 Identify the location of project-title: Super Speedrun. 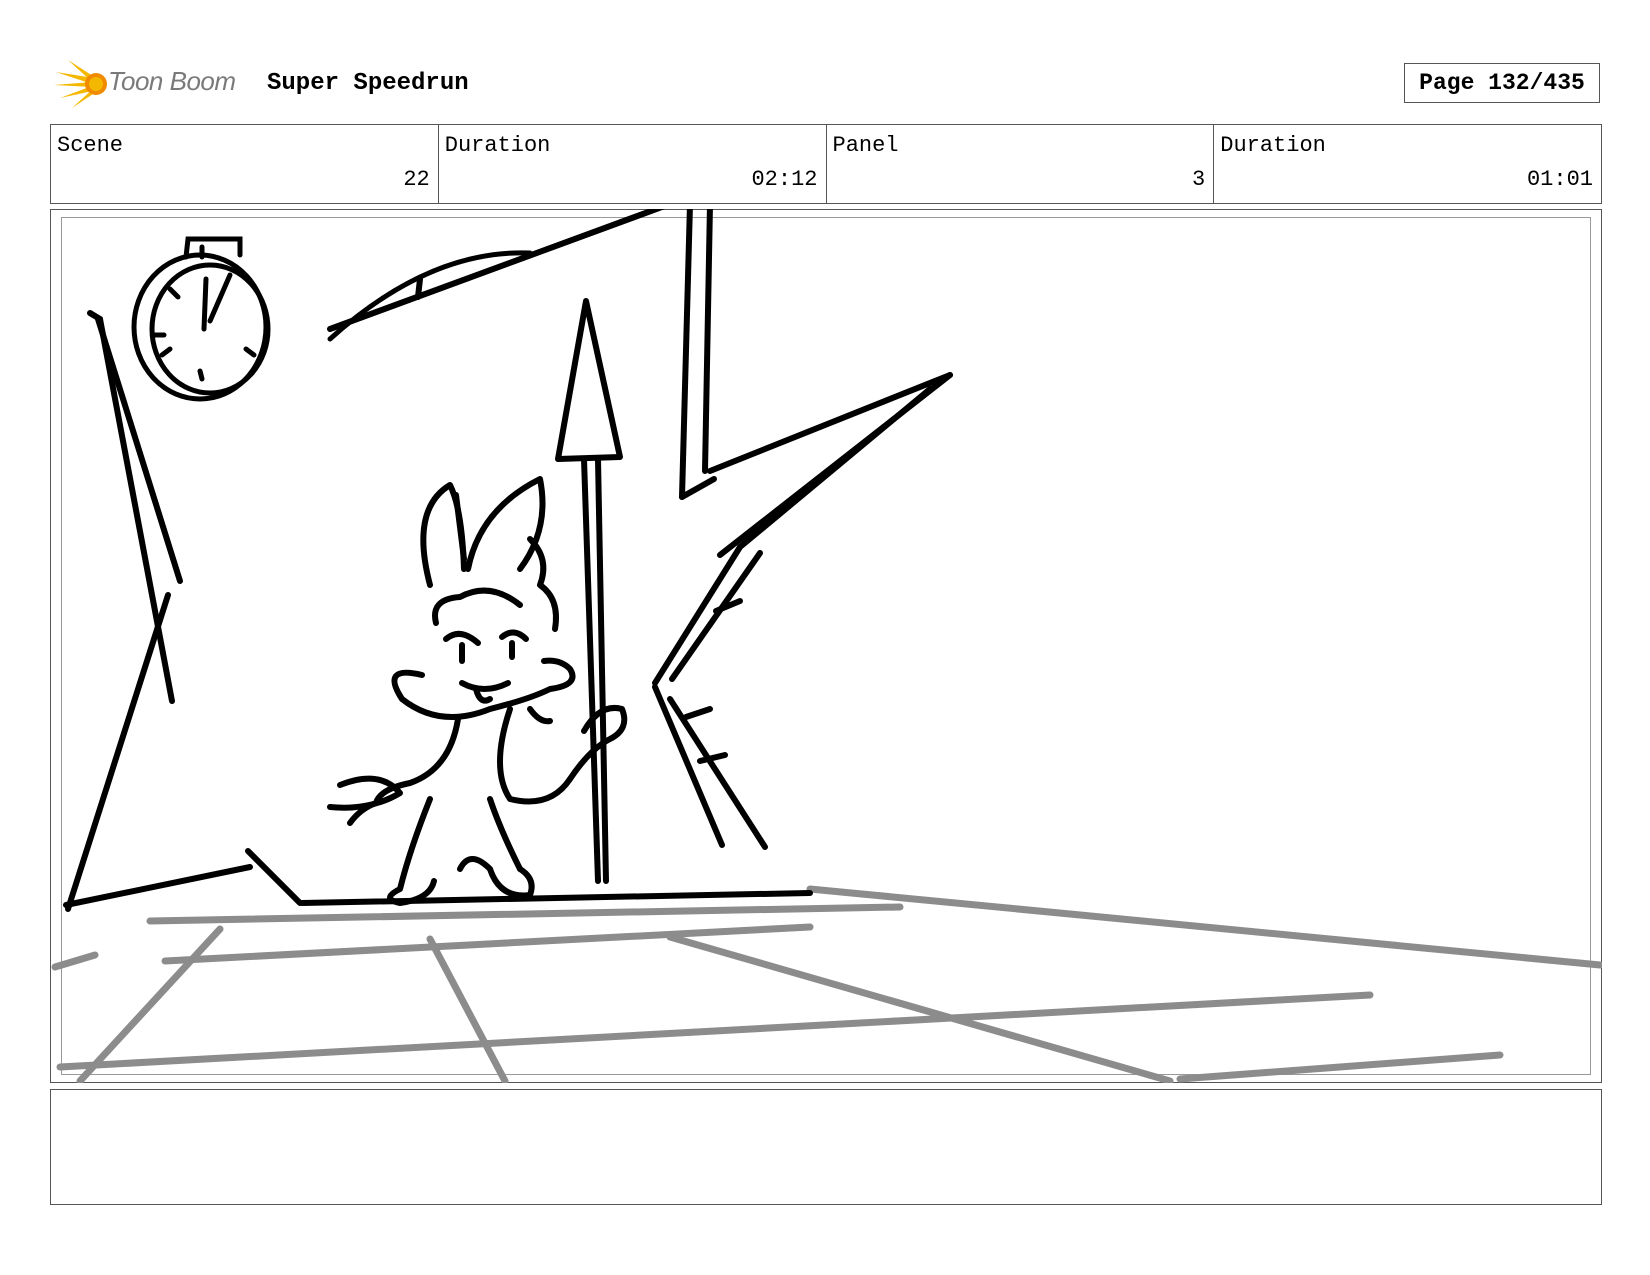
(368, 83).